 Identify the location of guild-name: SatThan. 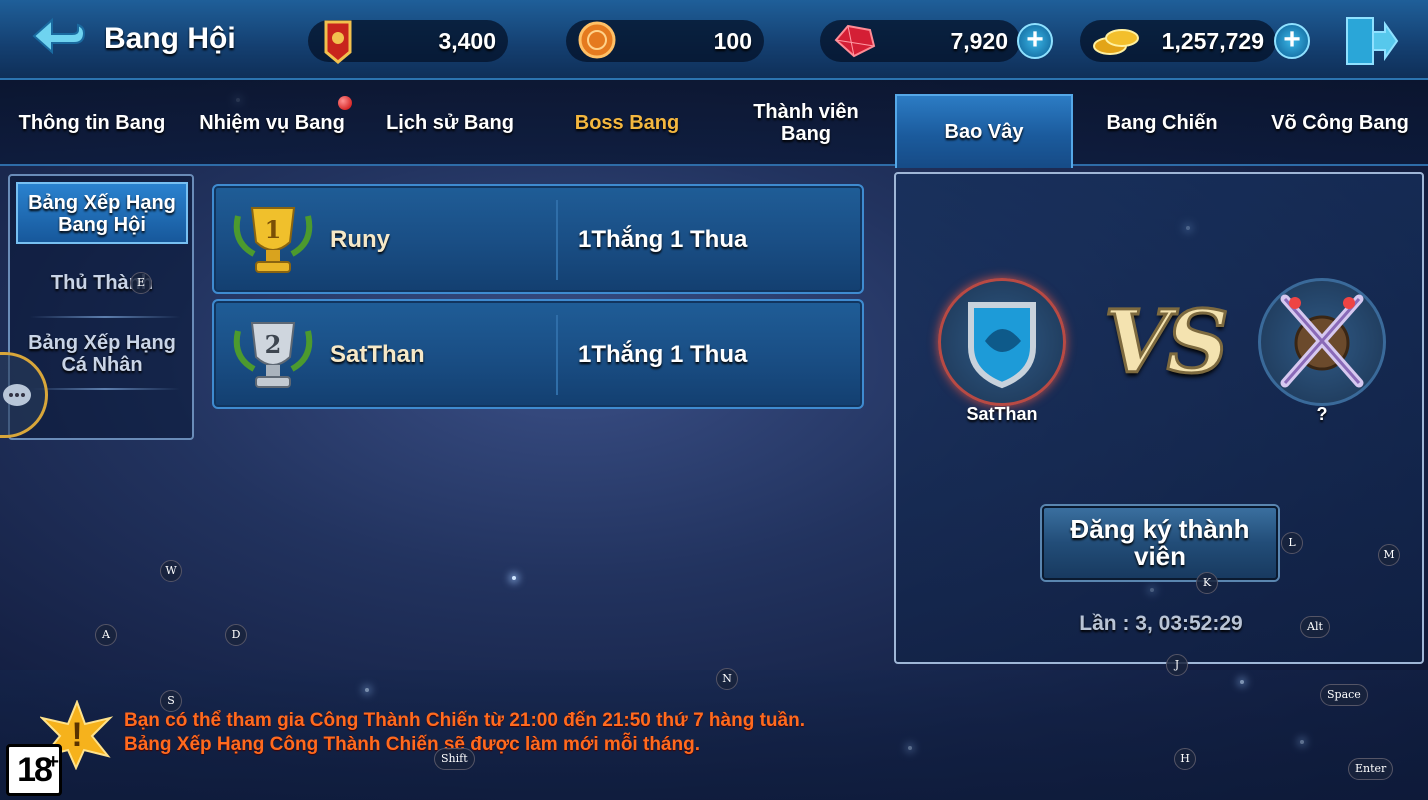
(377, 354).